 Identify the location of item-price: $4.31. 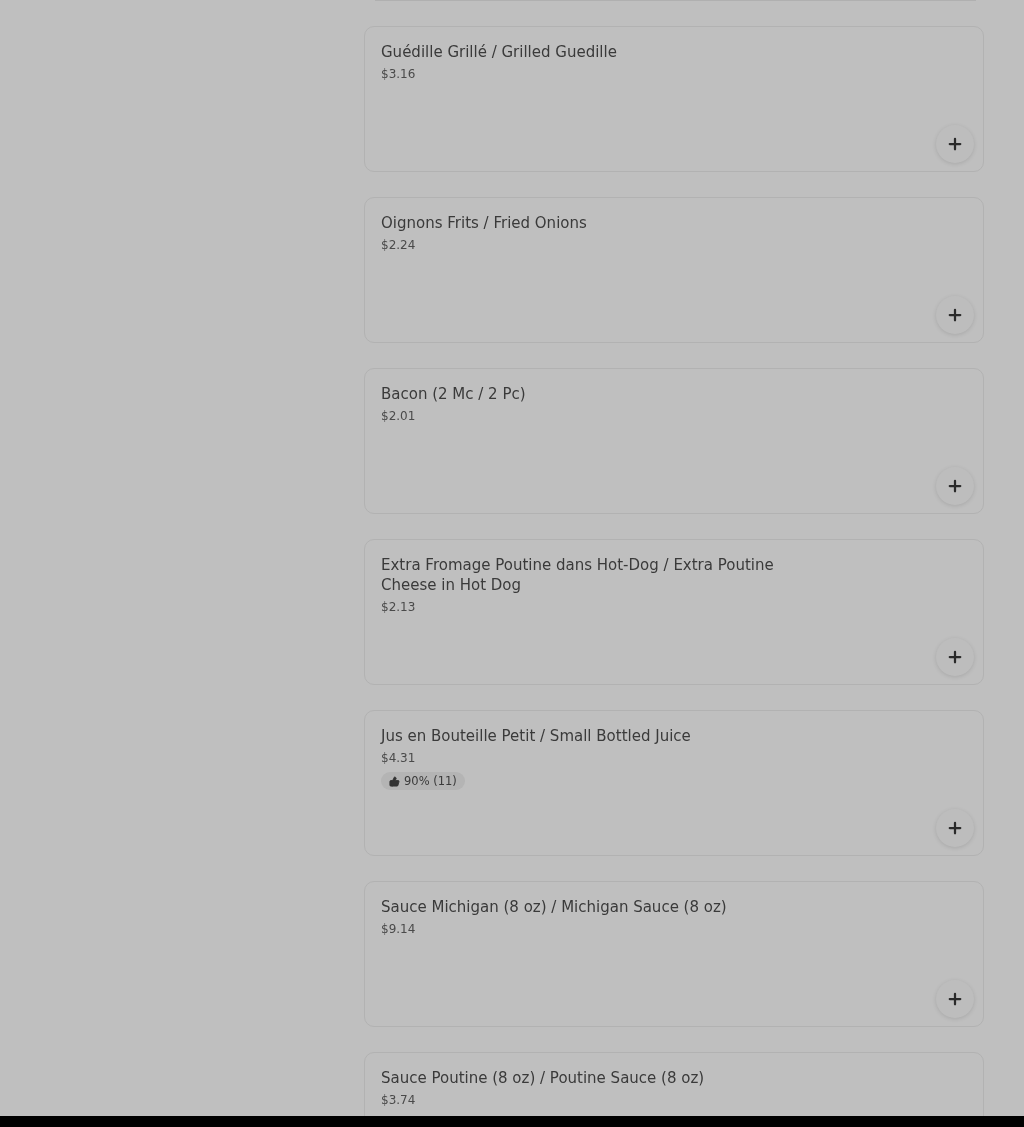
(398, 758).